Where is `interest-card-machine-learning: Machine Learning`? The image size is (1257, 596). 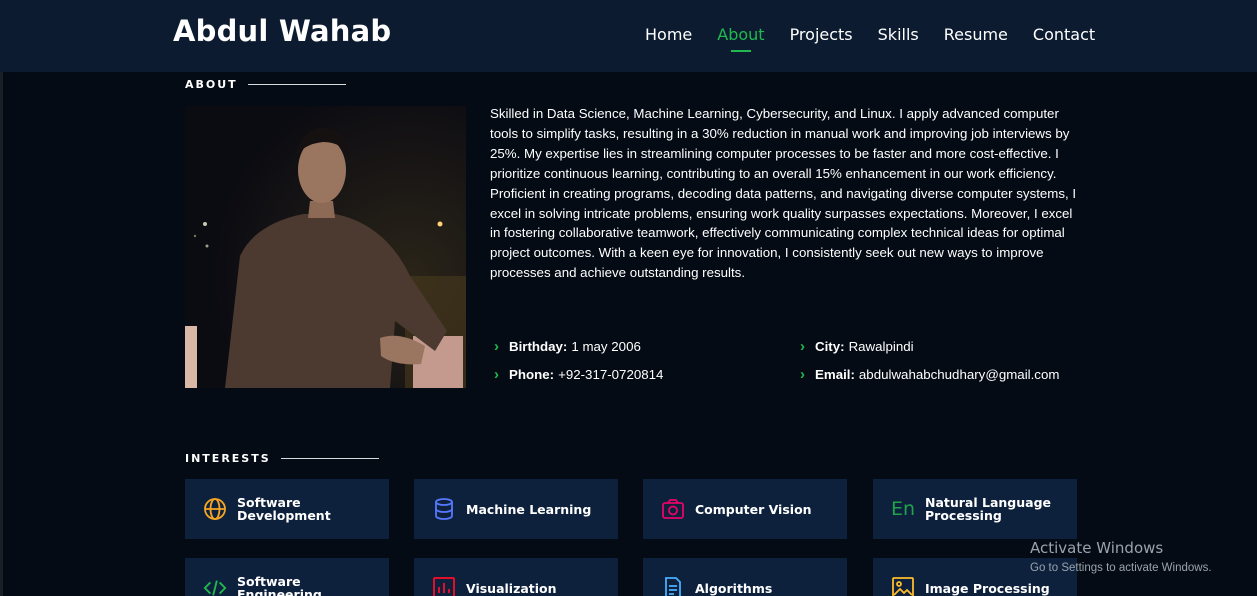
interest-card-machine-learning: Machine Learning is located at coordinates (516, 509).